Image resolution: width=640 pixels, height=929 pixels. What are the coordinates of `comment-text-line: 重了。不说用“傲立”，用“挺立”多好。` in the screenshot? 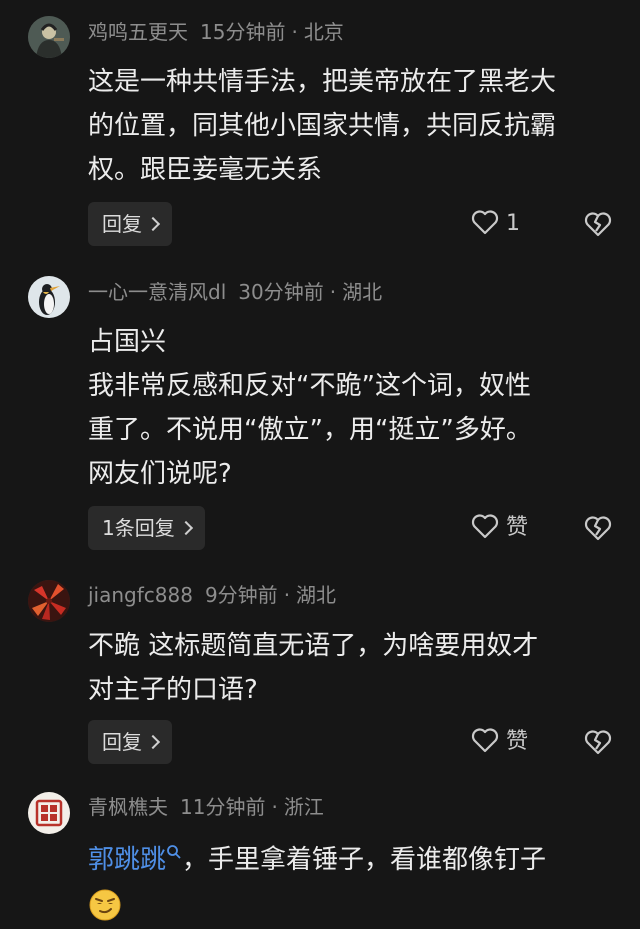 It's located at (310, 430).